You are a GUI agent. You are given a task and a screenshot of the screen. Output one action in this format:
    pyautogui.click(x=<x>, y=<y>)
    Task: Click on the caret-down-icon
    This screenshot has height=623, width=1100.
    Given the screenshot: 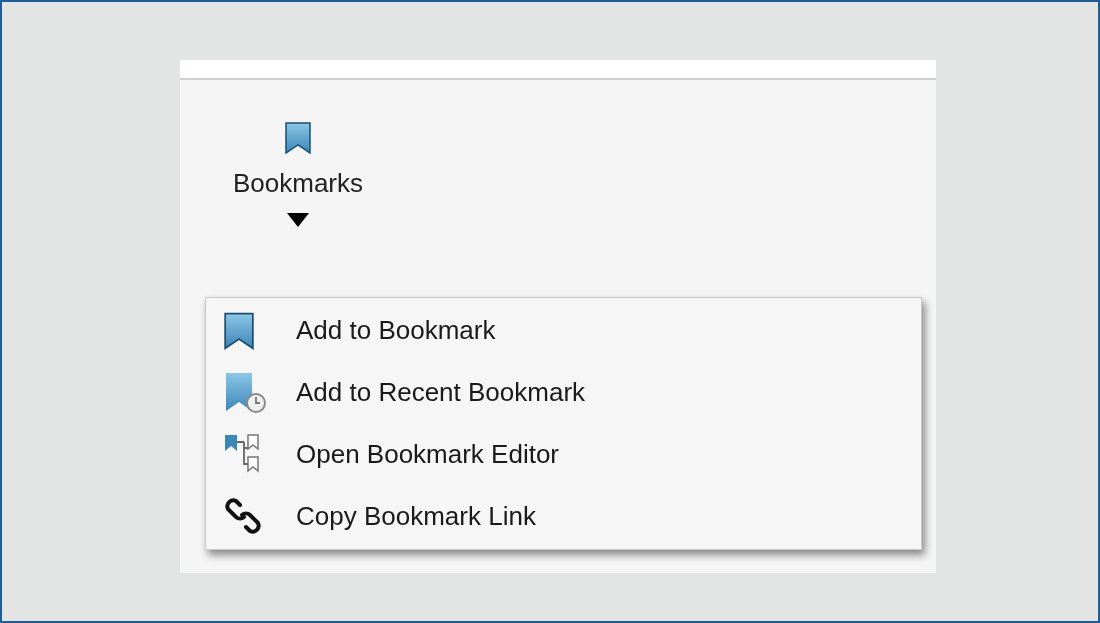 What is the action you would take?
    pyautogui.click(x=298, y=220)
    